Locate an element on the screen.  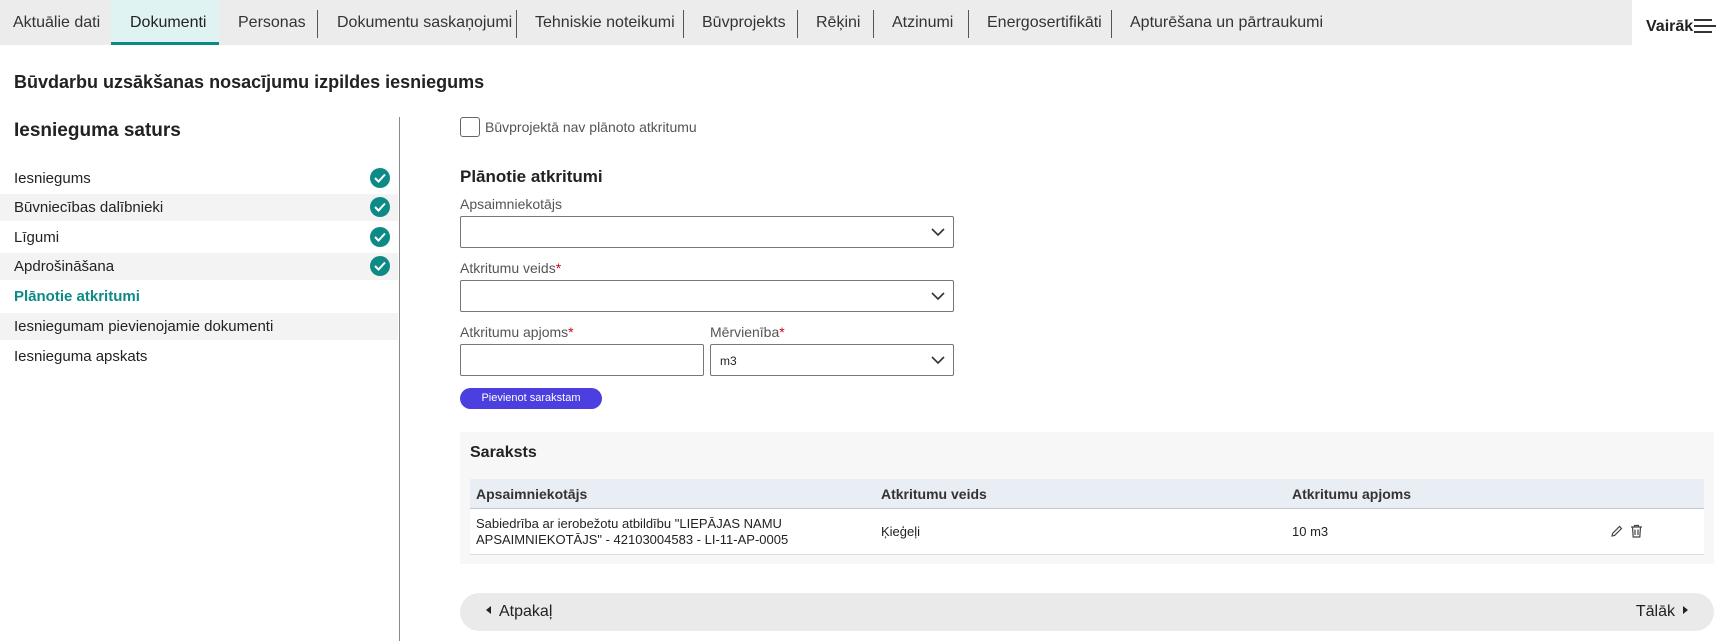
sidebar-item-planotie-atkritumi: Plānotie atkritumi is located at coordinates (199, 296).